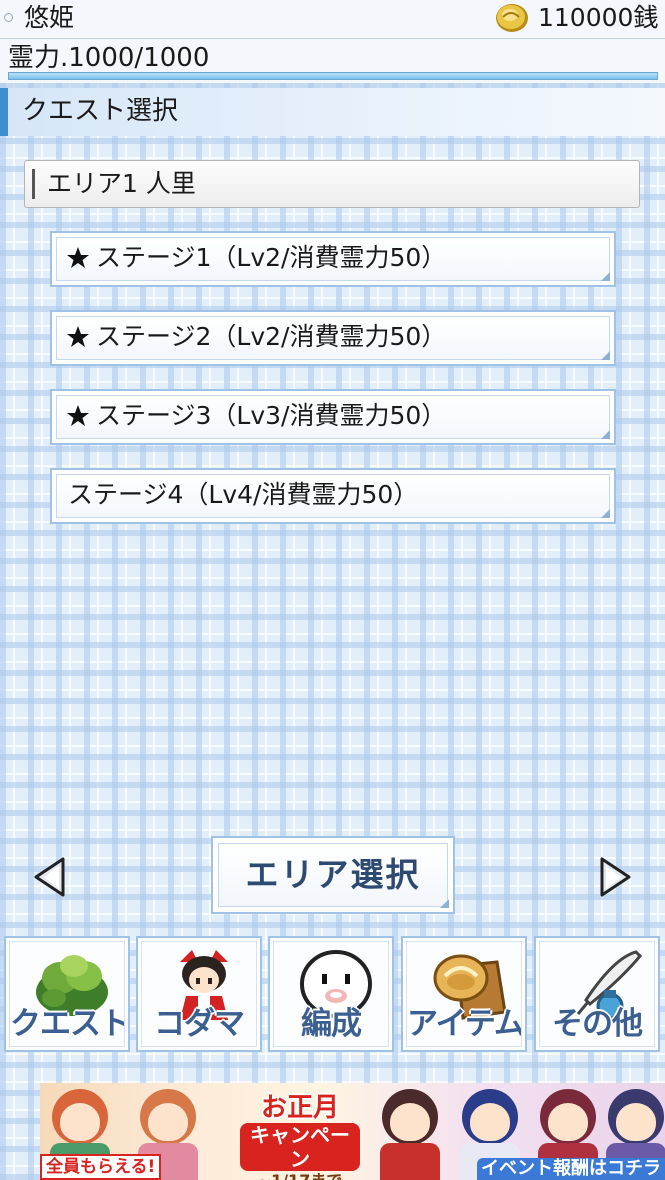 Image resolution: width=665 pixels, height=1180 pixels. What do you see at coordinates (199, 1024) in the screenshot?
I see `menu-label: コダマ` at bounding box center [199, 1024].